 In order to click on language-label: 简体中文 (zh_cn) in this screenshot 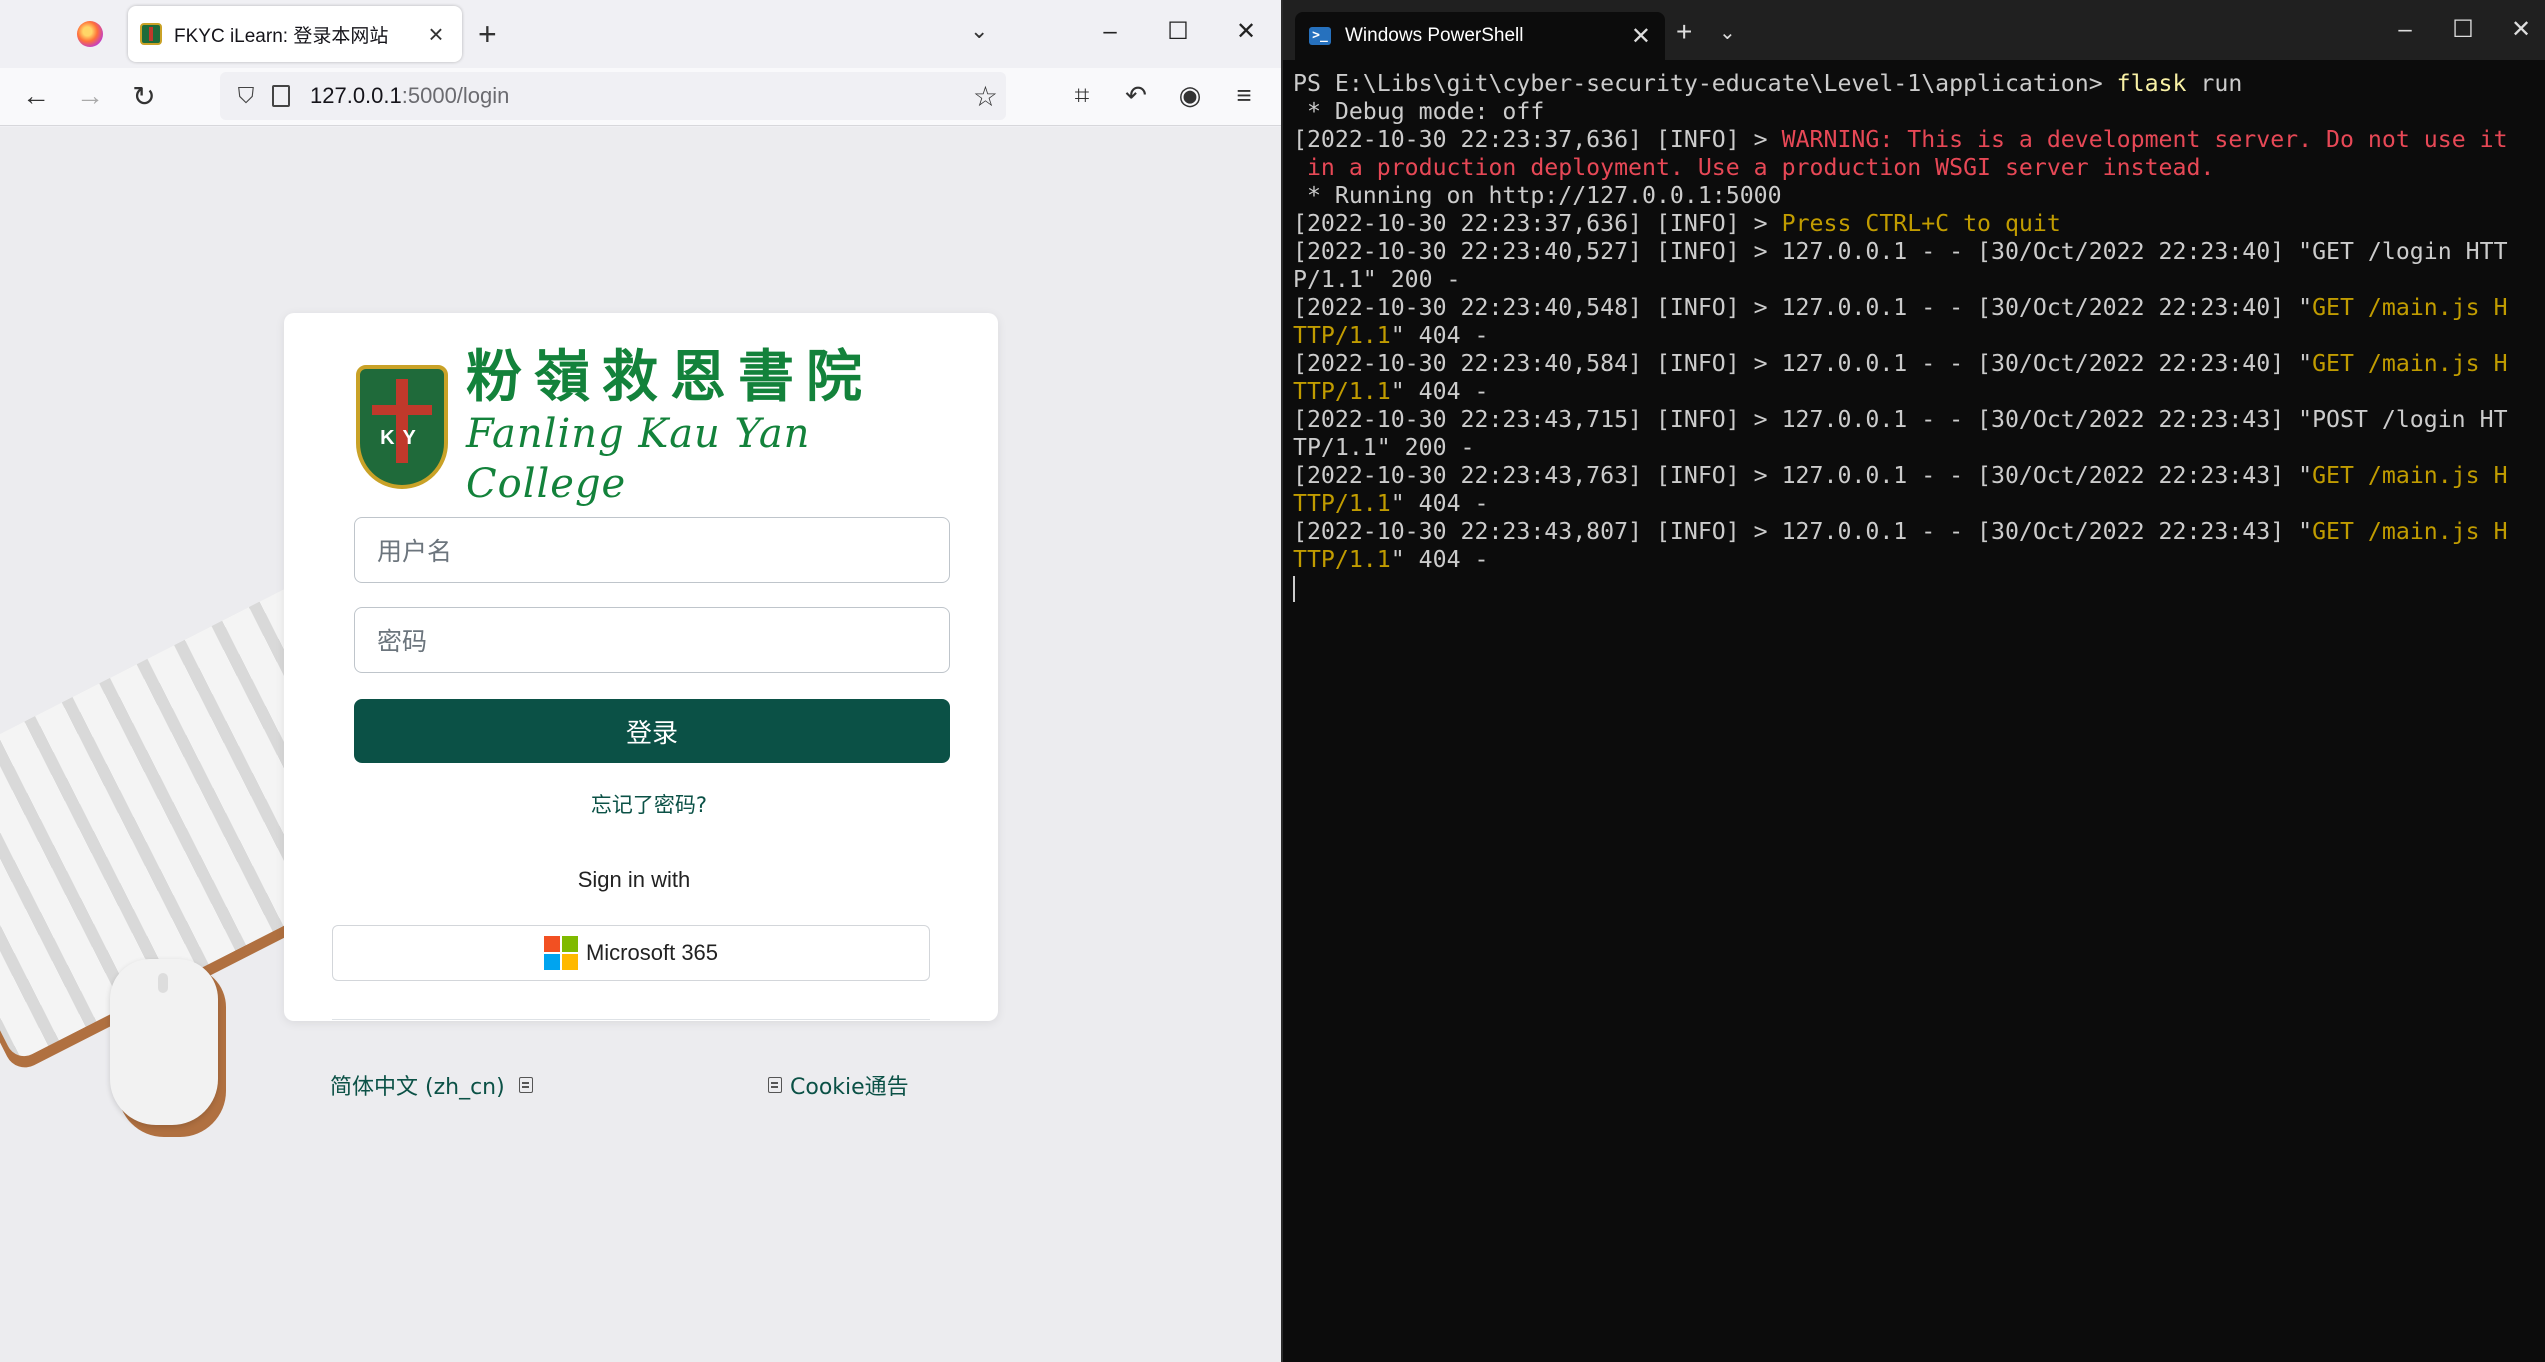, I will do `click(417, 1087)`.